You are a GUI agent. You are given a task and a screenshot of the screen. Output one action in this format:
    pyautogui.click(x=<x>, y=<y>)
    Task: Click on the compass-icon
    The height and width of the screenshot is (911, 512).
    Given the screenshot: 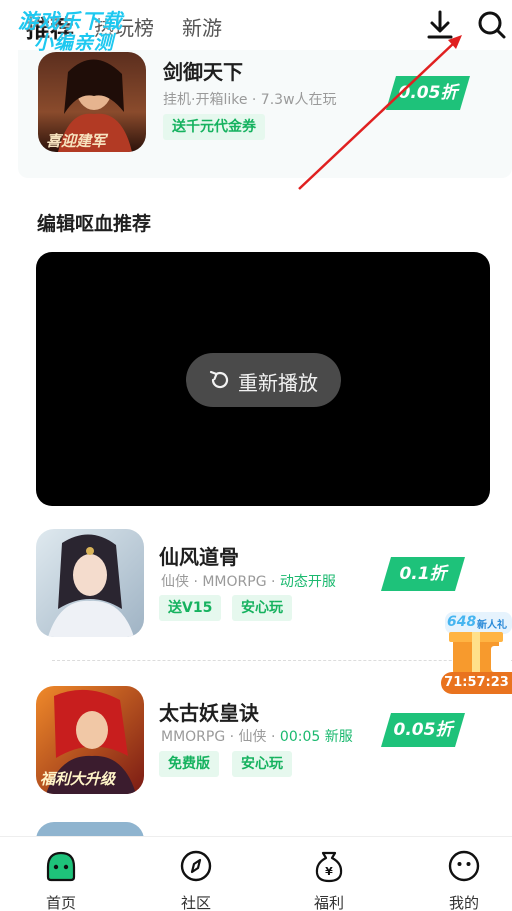 What is the action you would take?
    pyautogui.click(x=196, y=866)
    